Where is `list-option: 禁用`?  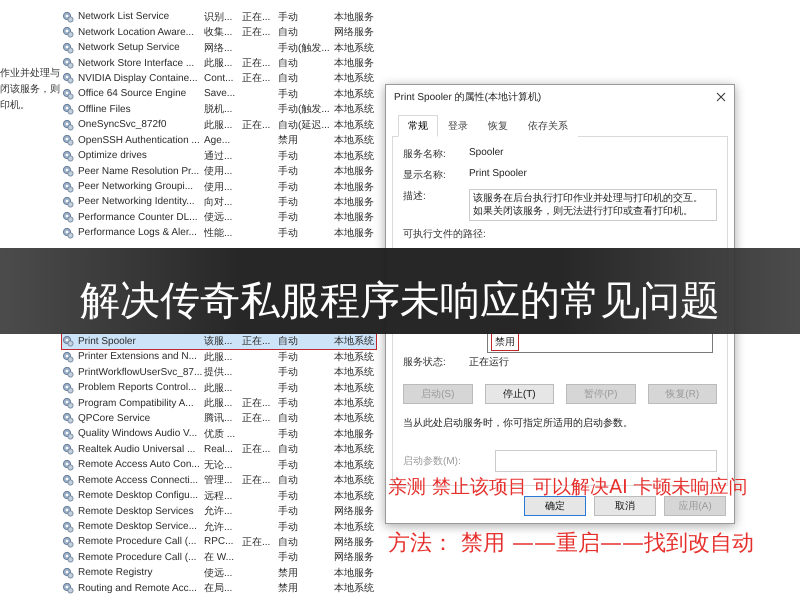
list-option: 禁用 is located at coordinates (505, 342).